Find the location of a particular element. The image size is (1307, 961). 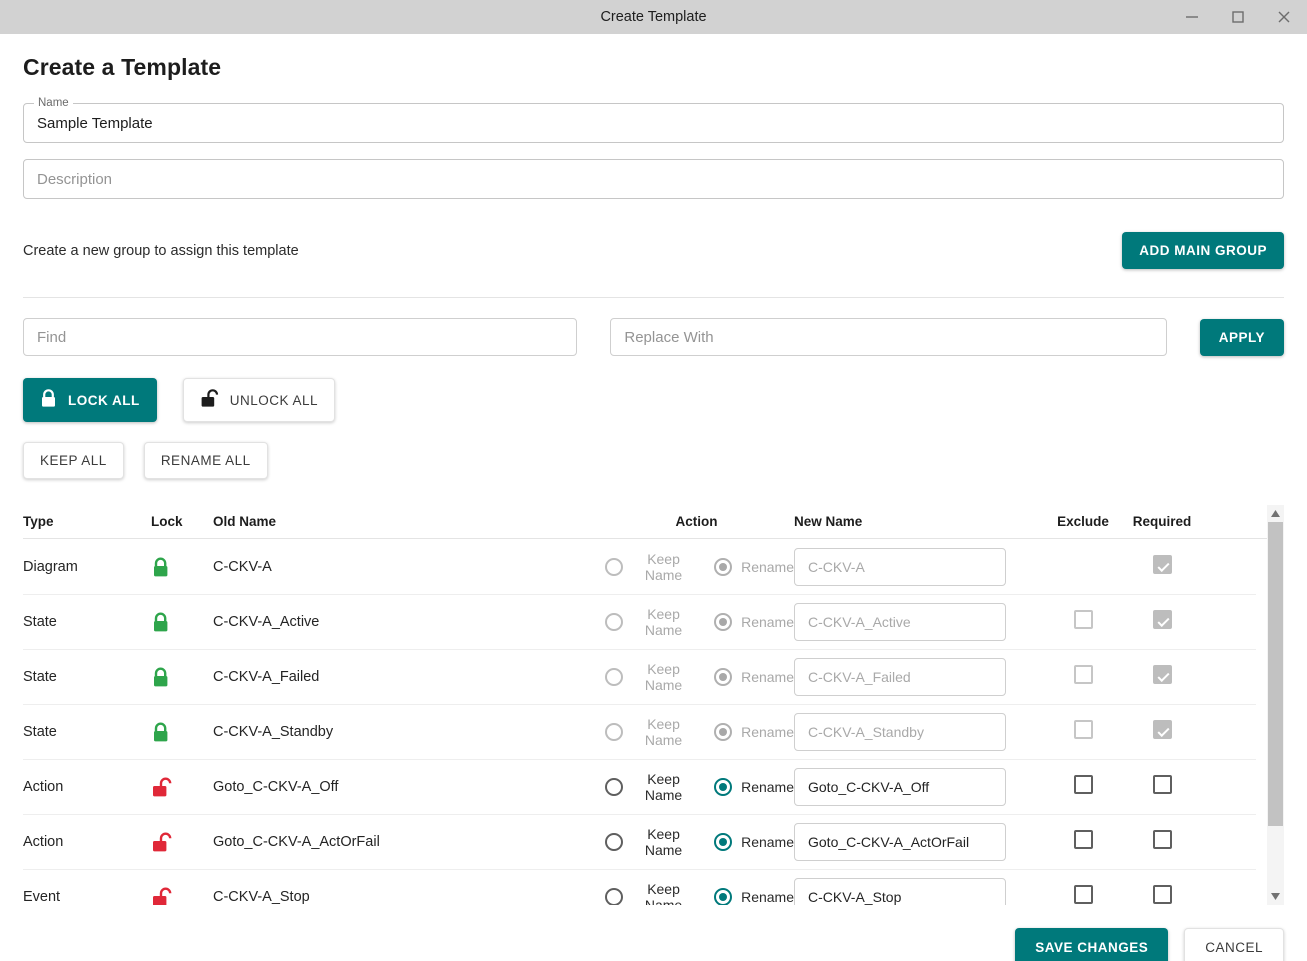

column-header-new-name: New Name is located at coordinates (828, 521).